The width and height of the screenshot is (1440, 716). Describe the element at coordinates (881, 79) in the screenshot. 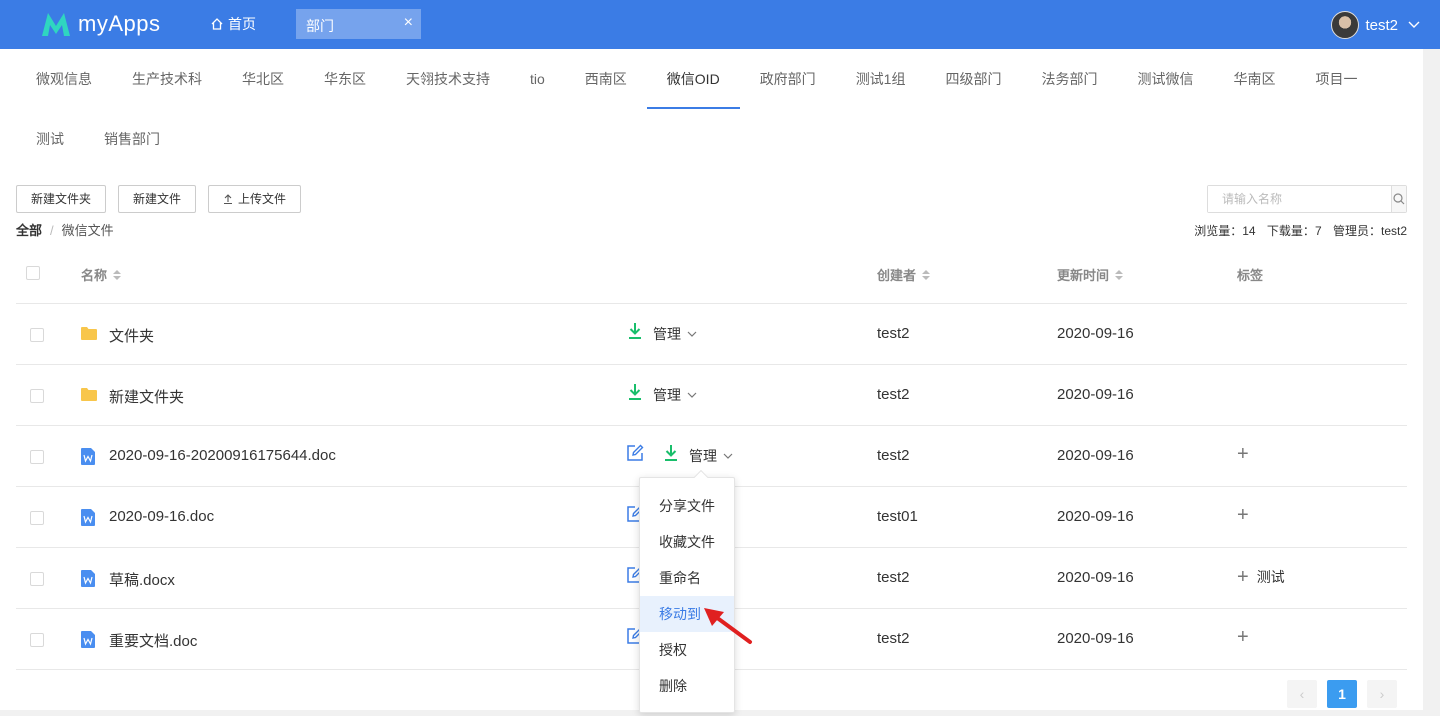

I see `category-tab-row1-9: 测试1组` at that location.